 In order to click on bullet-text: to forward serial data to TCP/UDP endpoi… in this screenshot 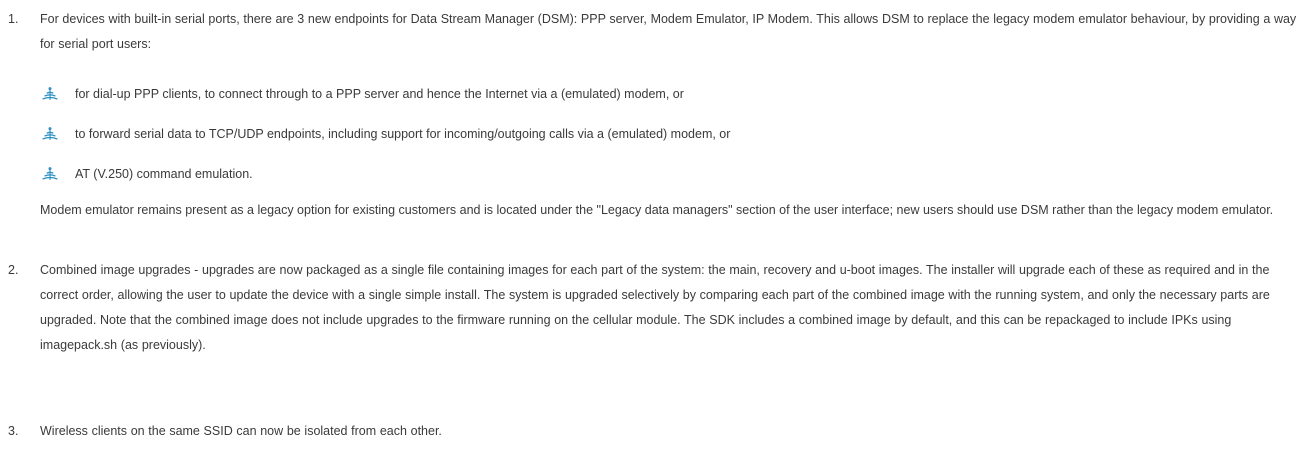, I will do `click(403, 134)`.